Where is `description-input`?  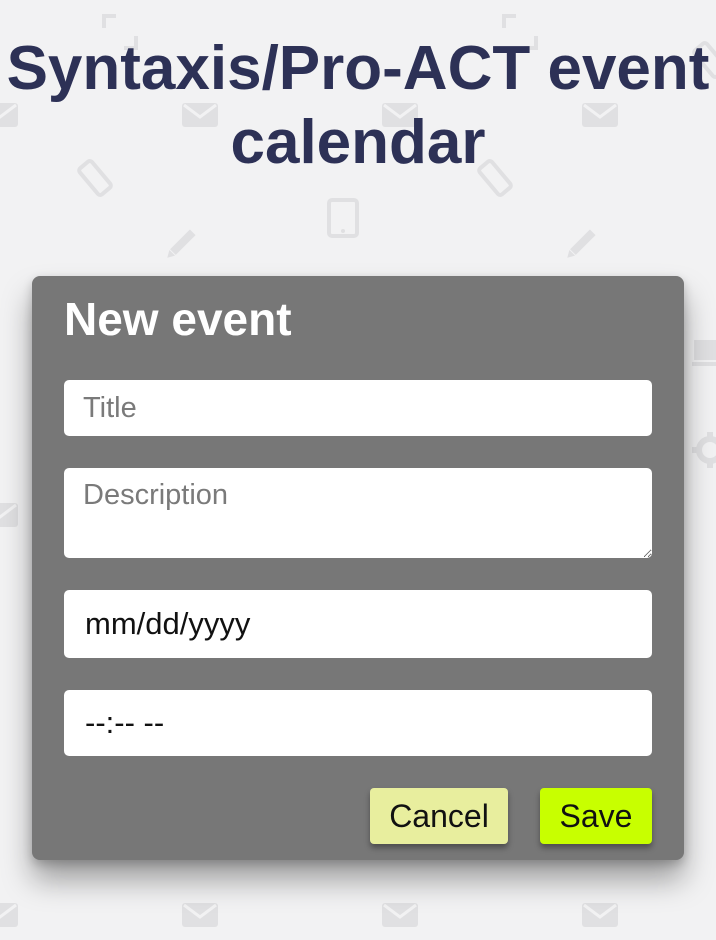
description-input is located at coordinates (358, 513).